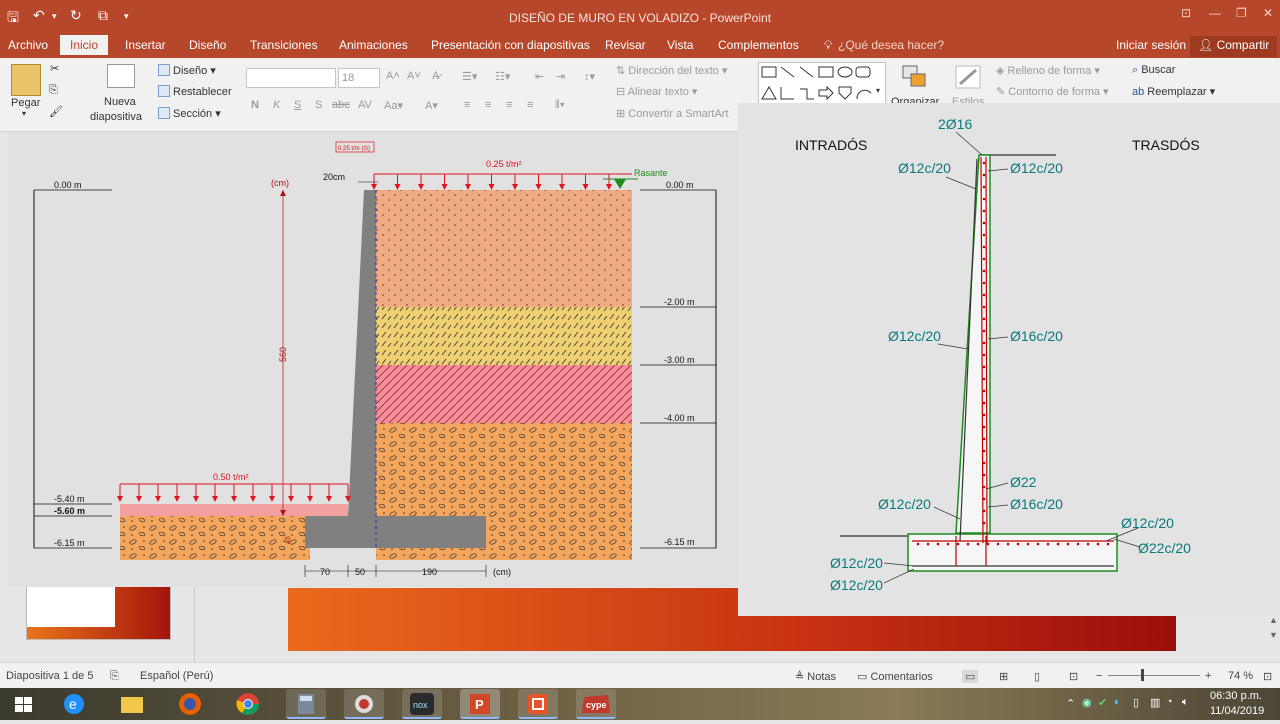 The image size is (1280, 724). I want to click on start-button, so click(24, 704).